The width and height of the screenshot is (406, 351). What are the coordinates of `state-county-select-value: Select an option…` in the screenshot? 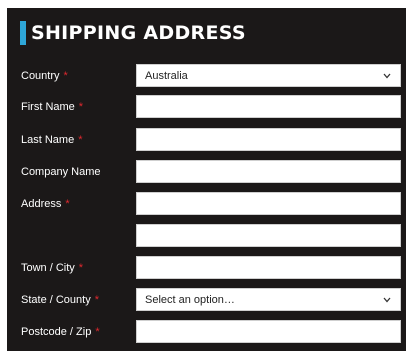 It's located at (190, 299).